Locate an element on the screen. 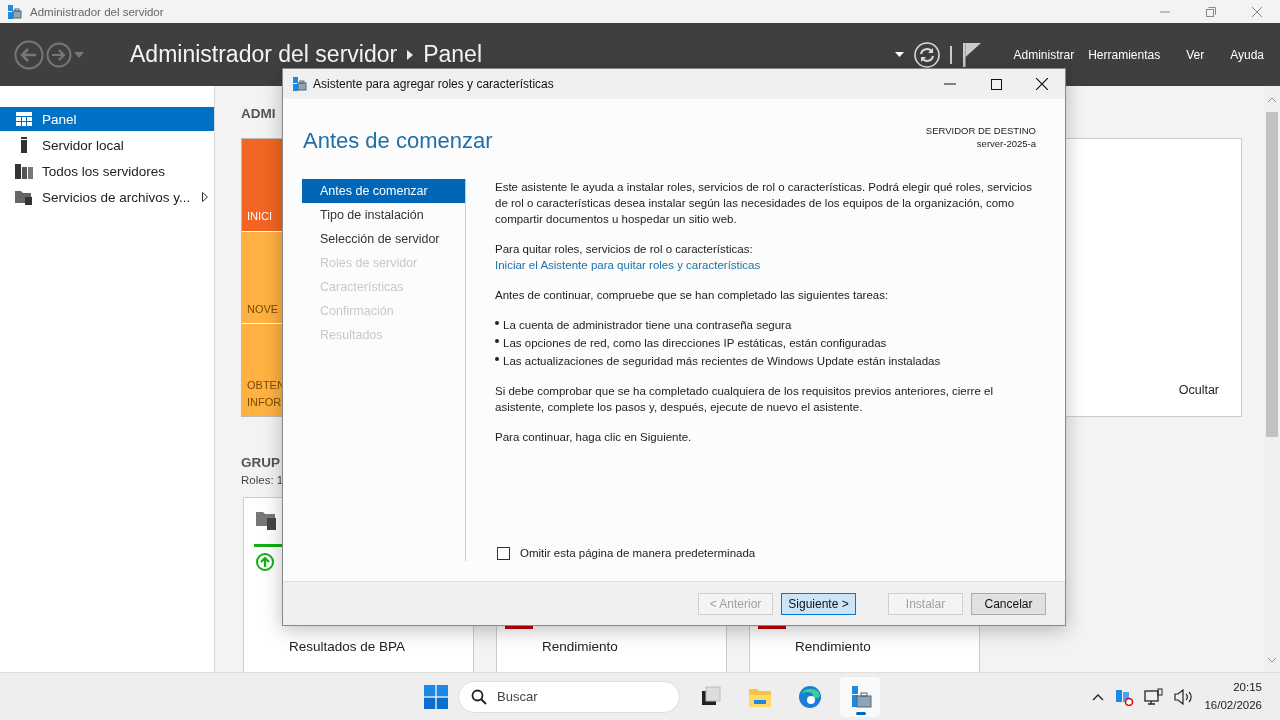 This screenshot has height=720, width=1280. refresh-icon is located at coordinates (927, 54).